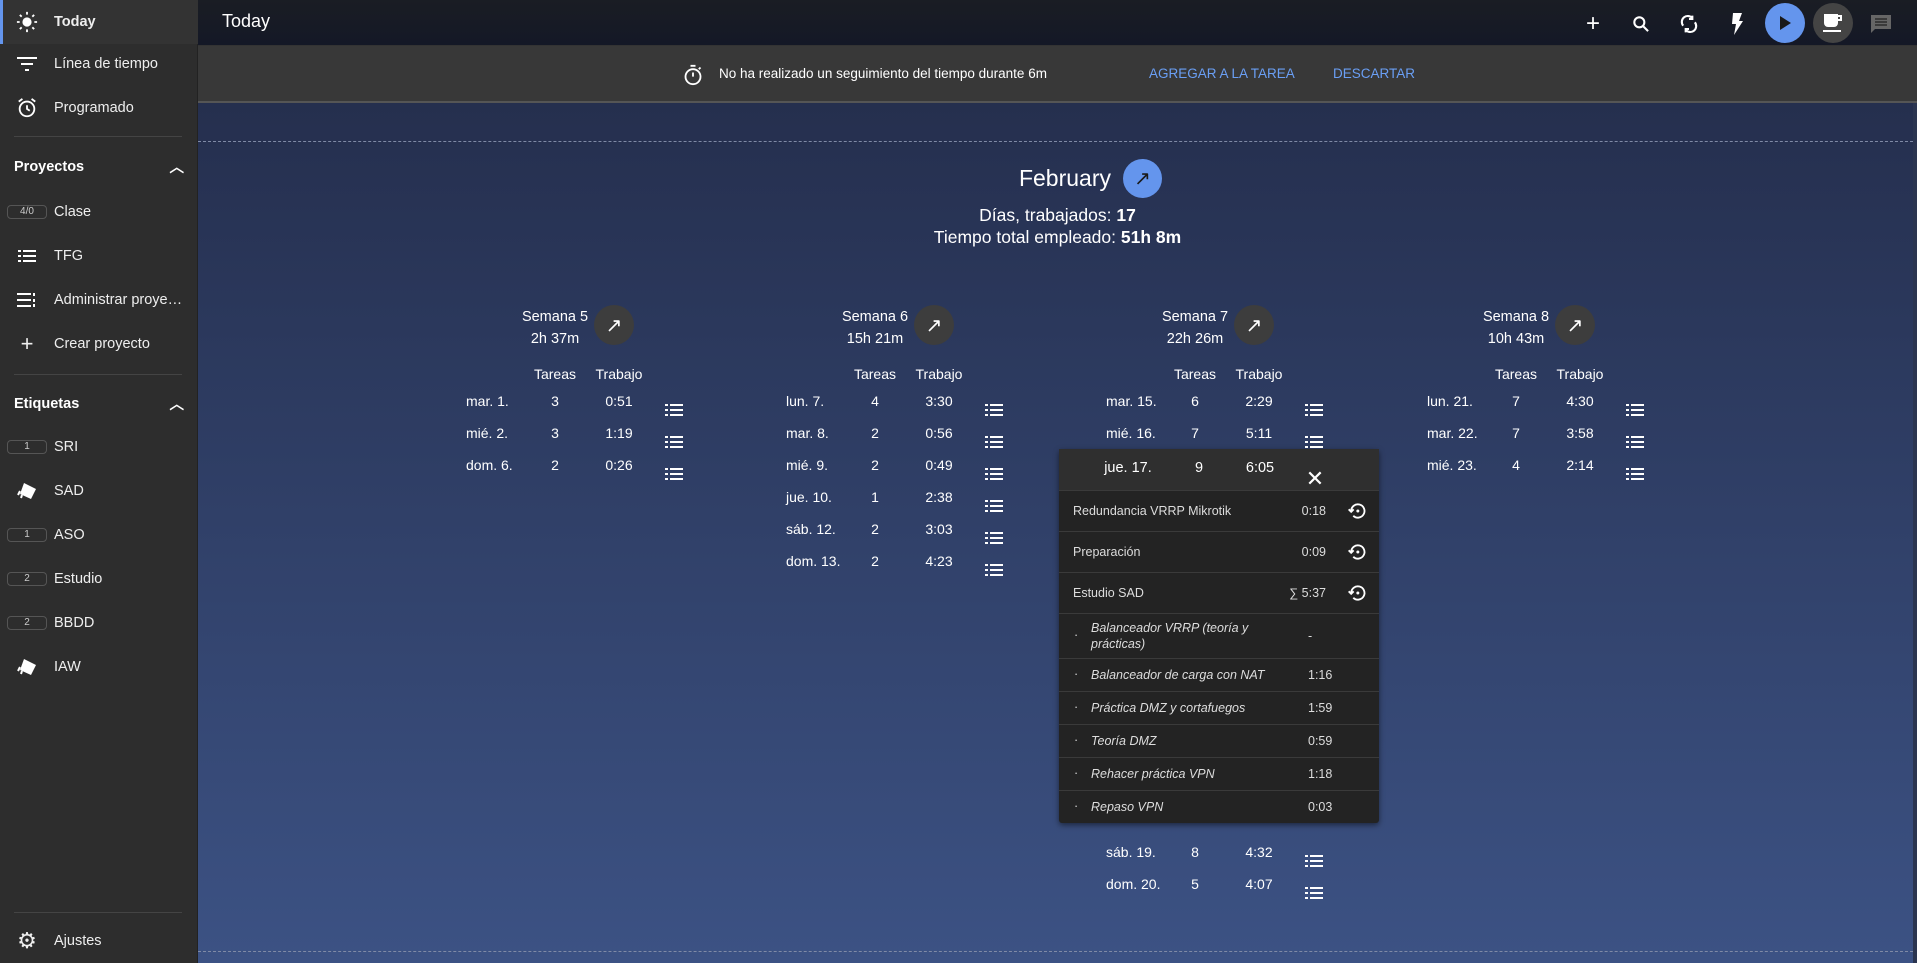 Image resolution: width=1917 pixels, height=963 pixels. Describe the element at coordinates (811, 529) in the screenshot. I see `day-label: sáb. 12.` at that location.